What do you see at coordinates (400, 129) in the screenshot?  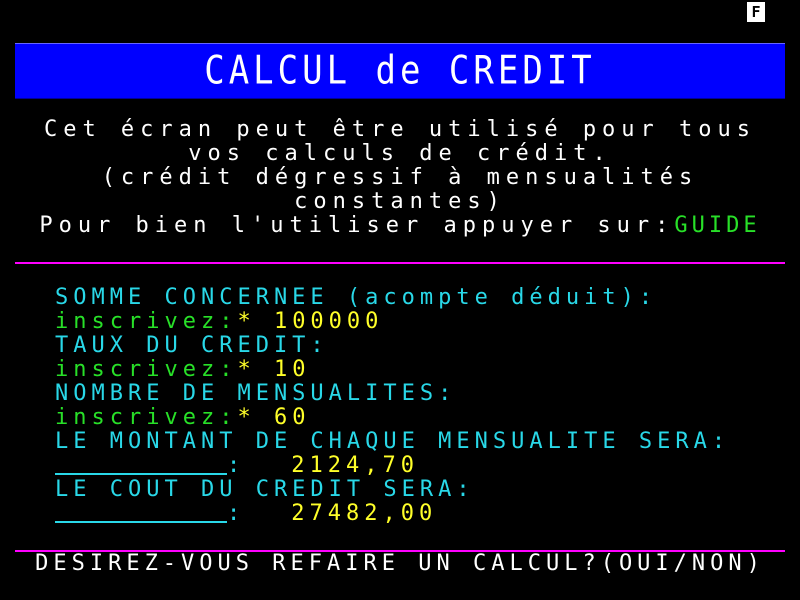 I see `intro-line-1: Cet écran peut être utilisé pour tous` at bounding box center [400, 129].